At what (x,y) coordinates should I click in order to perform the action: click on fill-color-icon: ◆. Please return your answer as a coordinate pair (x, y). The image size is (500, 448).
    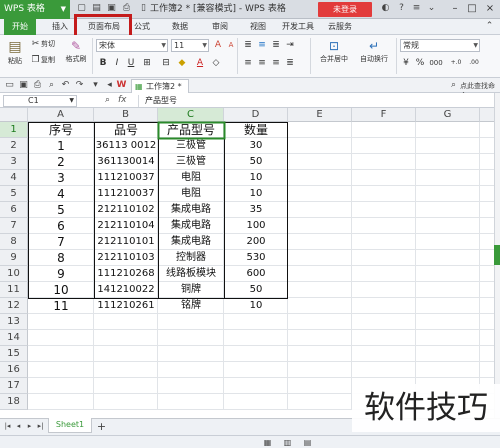
    Looking at the image, I should click on (182, 63).